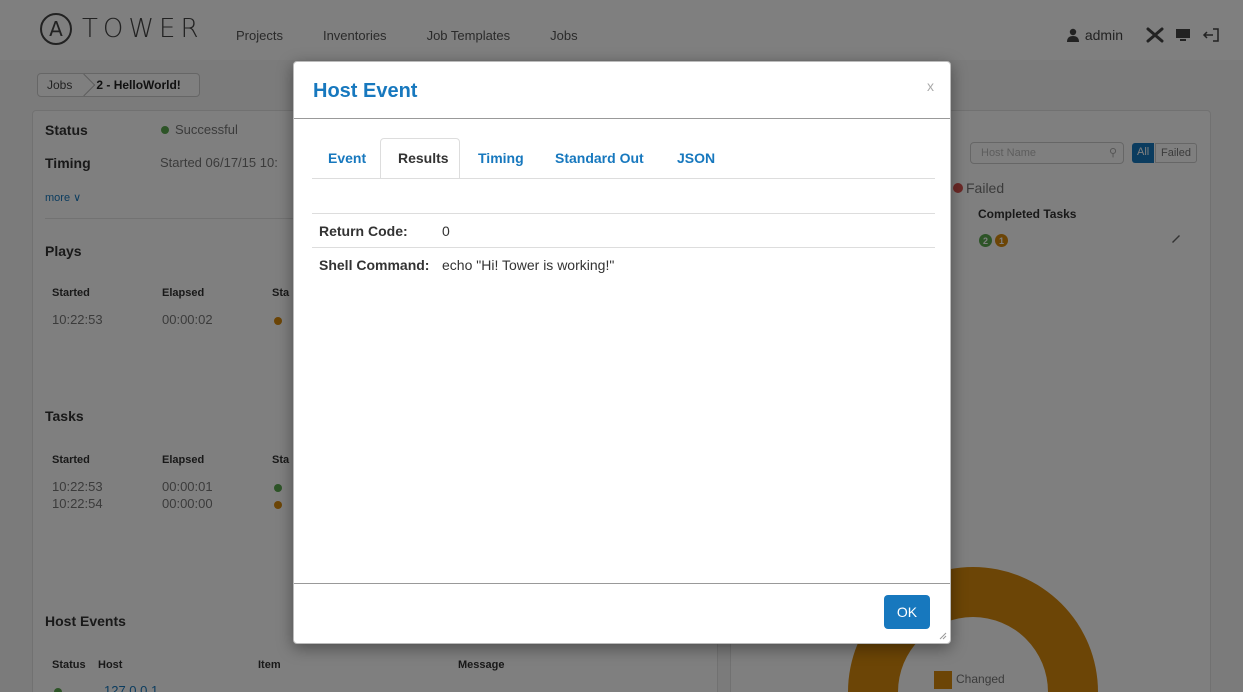 This screenshot has height=692, width=1243. I want to click on shell-command-label: Shell Command:, so click(374, 265).